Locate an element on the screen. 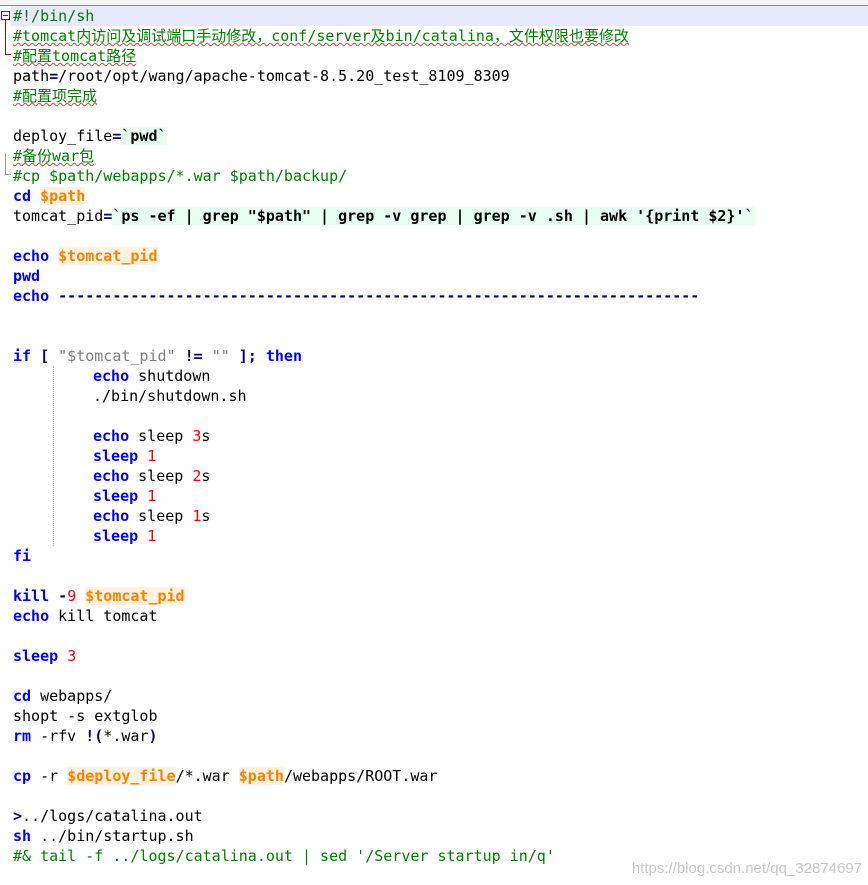  code-line-31: echo kill tomcat is located at coordinates (85, 616).